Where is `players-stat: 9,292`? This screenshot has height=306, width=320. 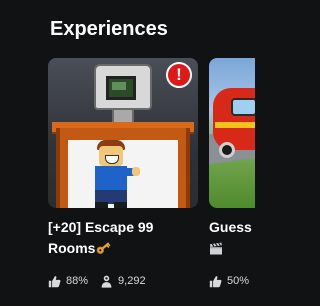
players-stat: 9,292 is located at coordinates (123, 281).